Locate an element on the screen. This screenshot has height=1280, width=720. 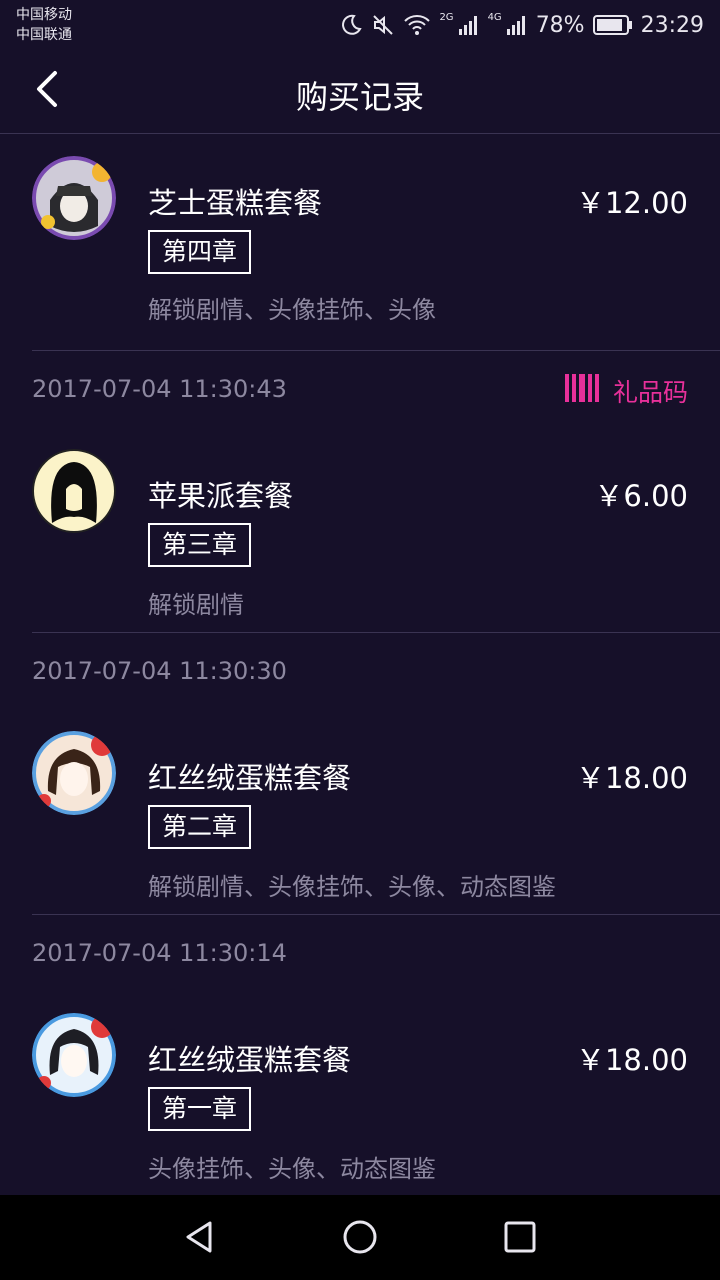
cheesecake-avatar-icon is located at coordinates (74, 198).